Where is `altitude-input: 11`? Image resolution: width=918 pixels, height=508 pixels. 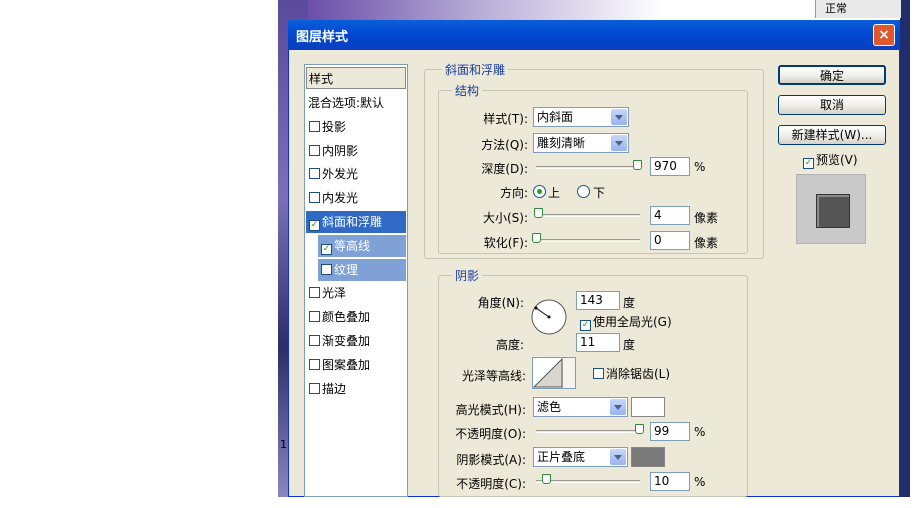 altitude-input: 11 is located at coordinates (598, 342).